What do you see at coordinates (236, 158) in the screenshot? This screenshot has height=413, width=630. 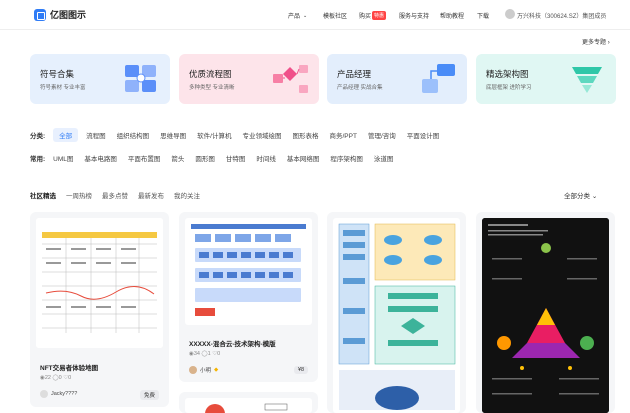 I see `common-item: 甘特图` at bounding box center [236, 158].